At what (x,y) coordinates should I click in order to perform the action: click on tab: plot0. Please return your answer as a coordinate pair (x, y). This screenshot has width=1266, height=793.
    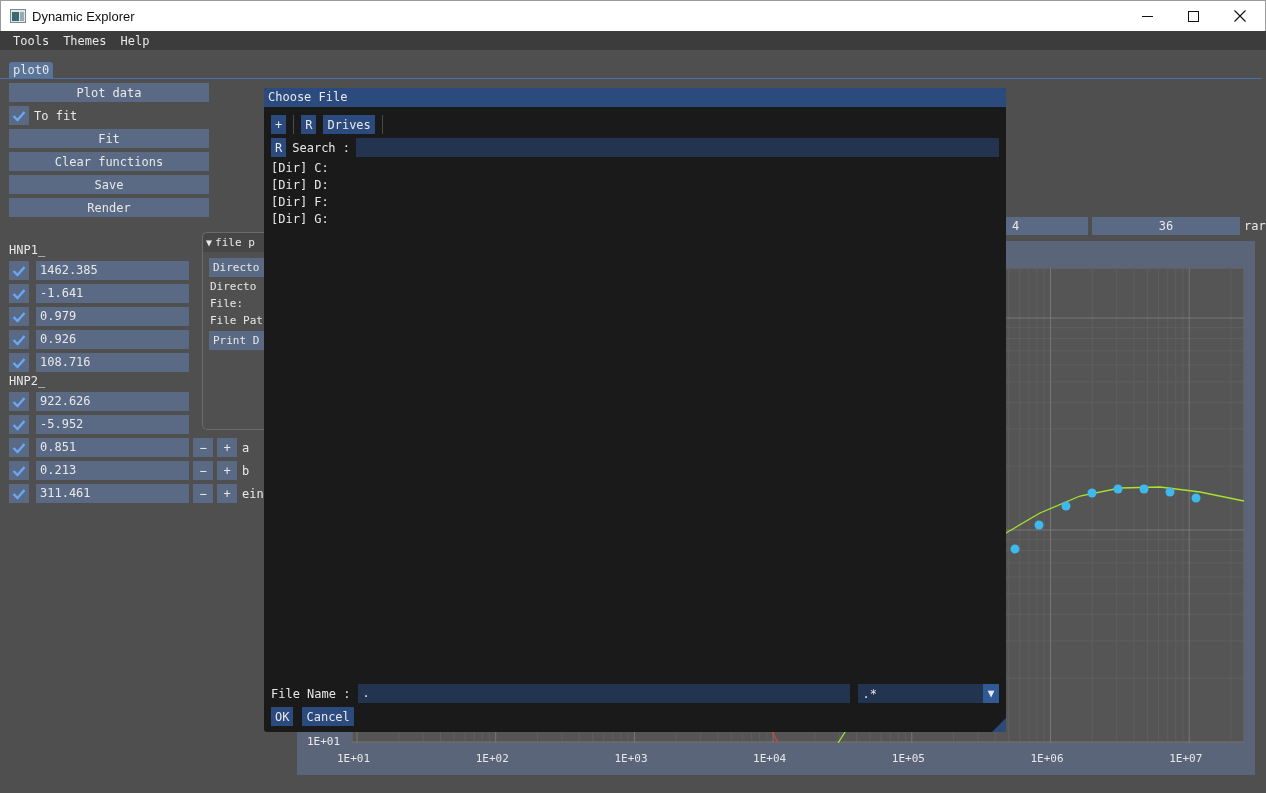
    Looking at the image, I should click on (31, 70).